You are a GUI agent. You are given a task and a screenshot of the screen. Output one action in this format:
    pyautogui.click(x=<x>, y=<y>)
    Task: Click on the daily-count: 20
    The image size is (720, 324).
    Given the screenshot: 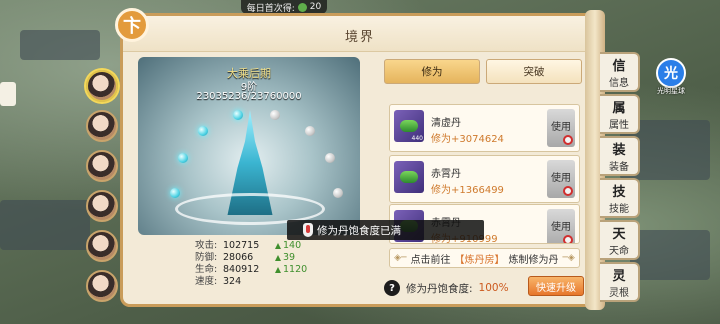 What is the action you would take?
    pyautogui.click(x=315, y=7)
    